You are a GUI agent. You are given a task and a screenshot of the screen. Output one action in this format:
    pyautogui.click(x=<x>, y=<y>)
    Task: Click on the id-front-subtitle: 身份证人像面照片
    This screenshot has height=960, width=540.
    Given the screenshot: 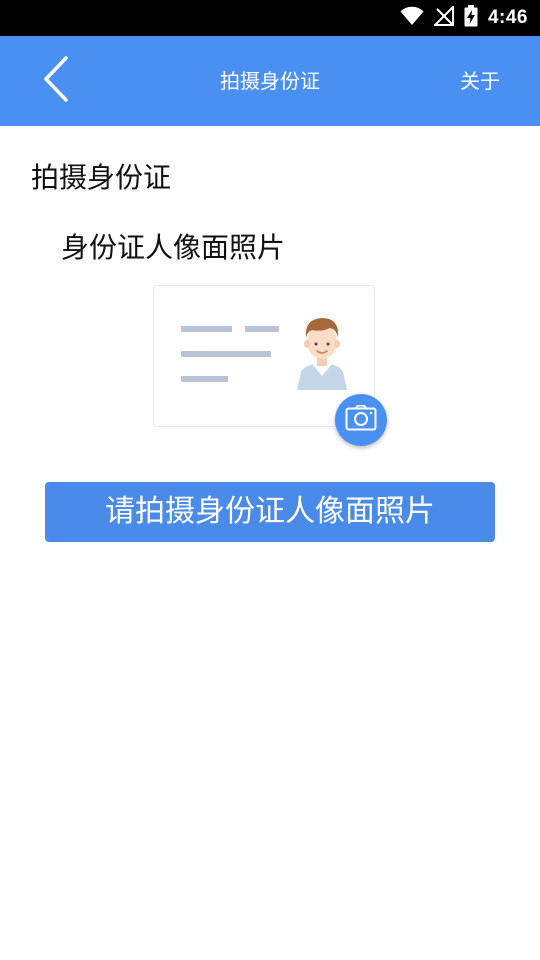 What is the action you would take?
    pyautogui.click(x=173, y=247)
    